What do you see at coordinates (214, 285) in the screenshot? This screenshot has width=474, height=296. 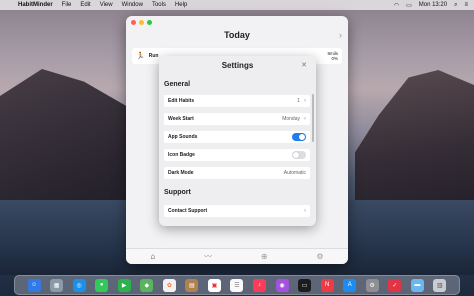 I see `calendar-icon: ▣` at bounding box center [214, 285].